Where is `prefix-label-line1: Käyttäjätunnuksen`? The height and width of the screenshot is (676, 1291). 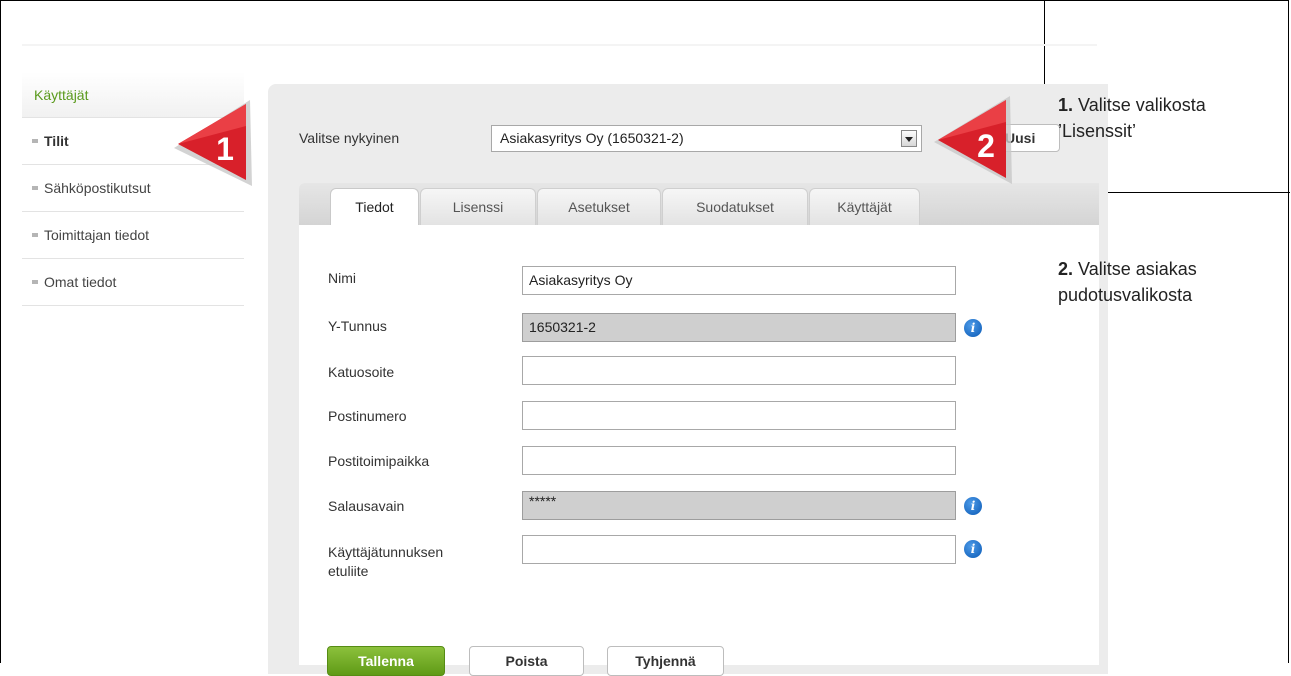 prefix-label-line1: Käyttäjätunnuksen is located at coordinates (386, 552).